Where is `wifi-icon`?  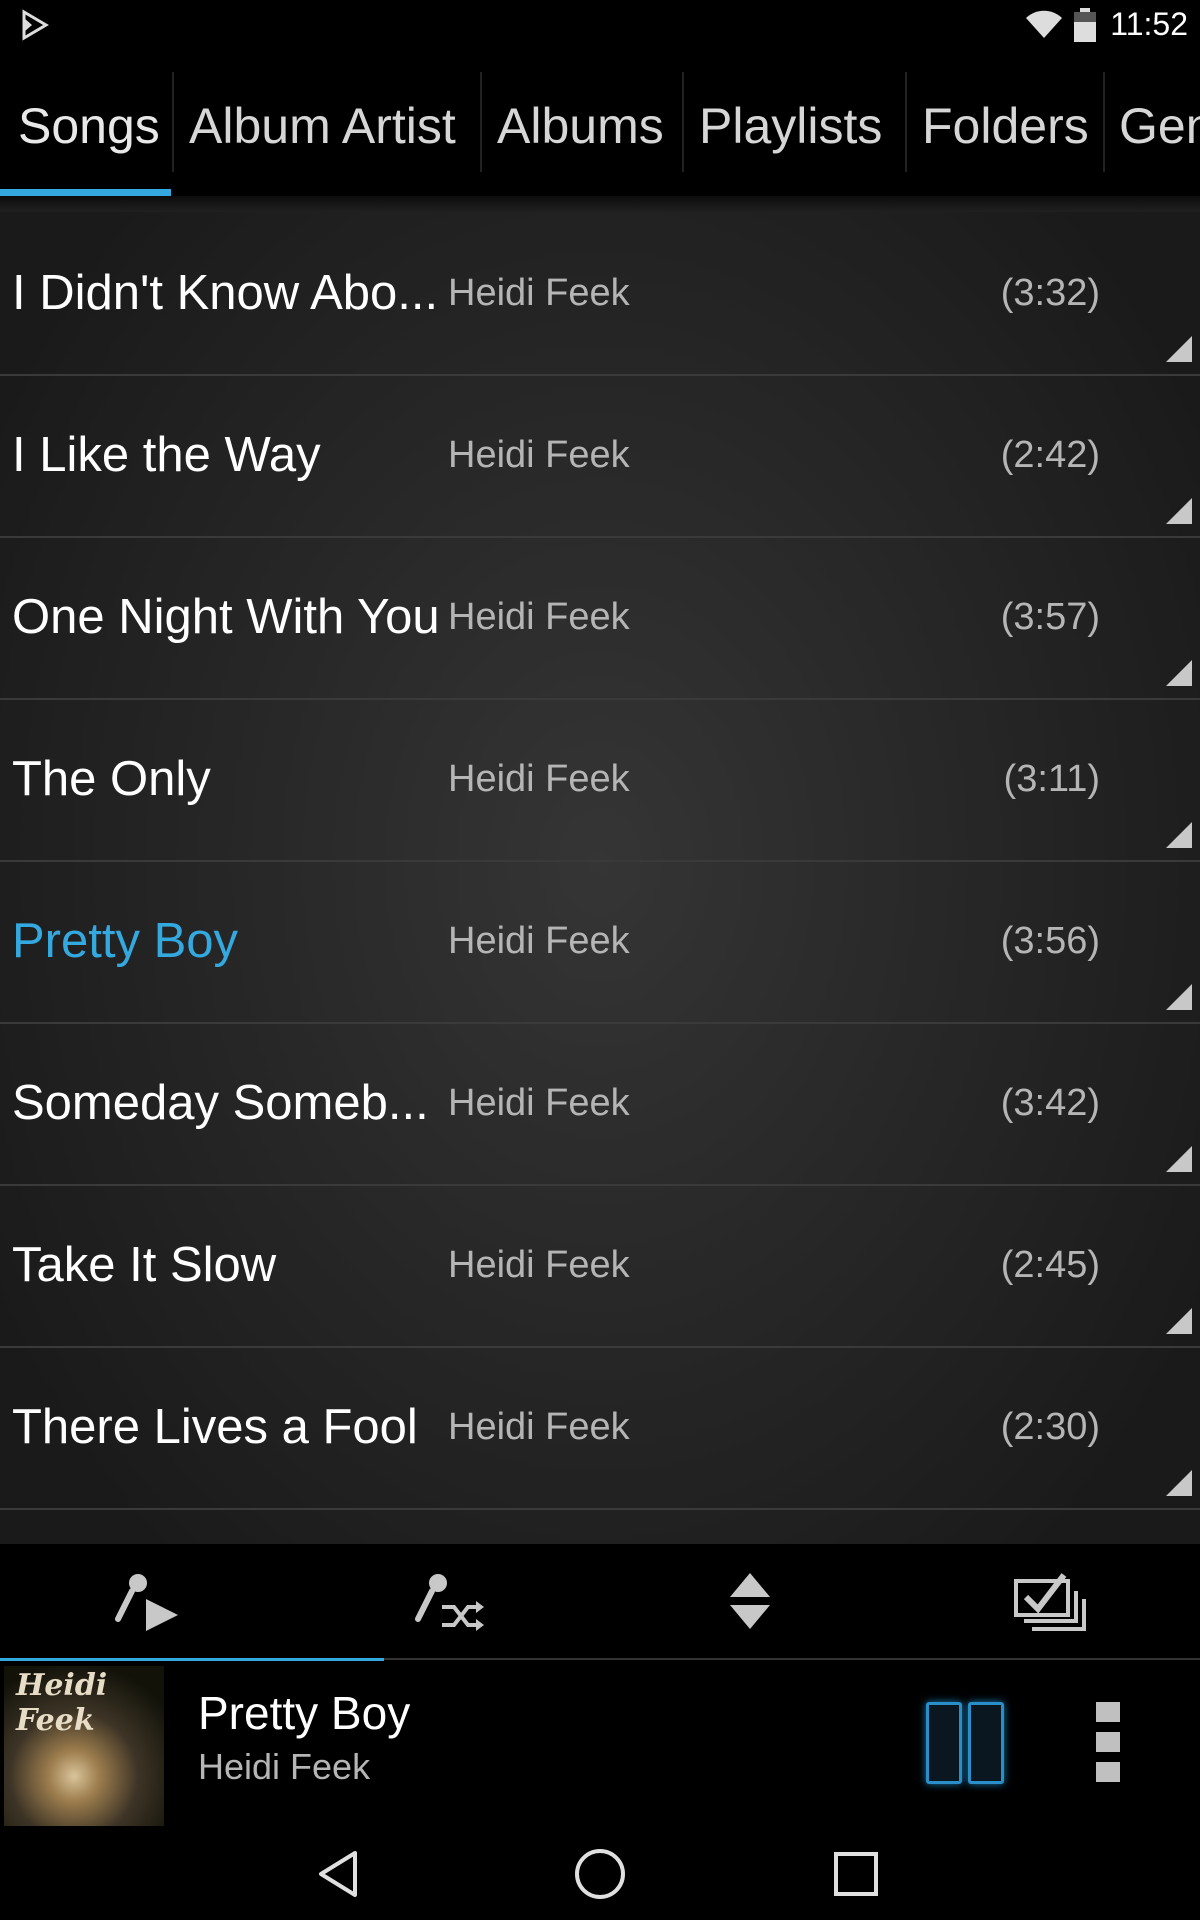
wifi-icon is located at coordinates (1044, 26).